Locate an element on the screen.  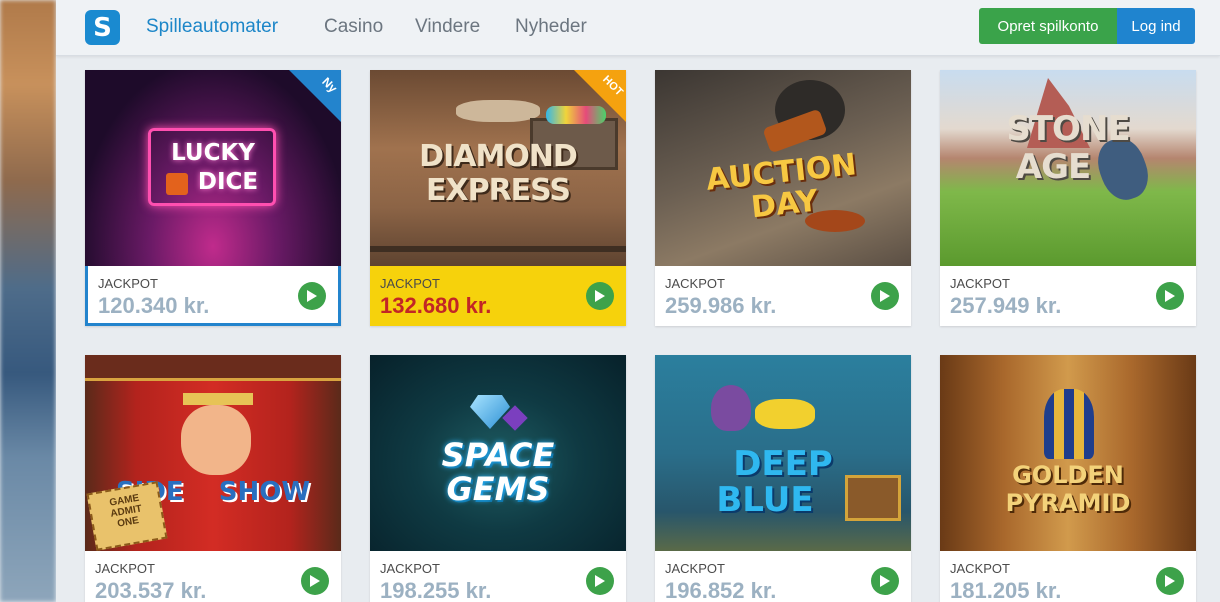
logo-icon: S is located at coordinates (102, 27).